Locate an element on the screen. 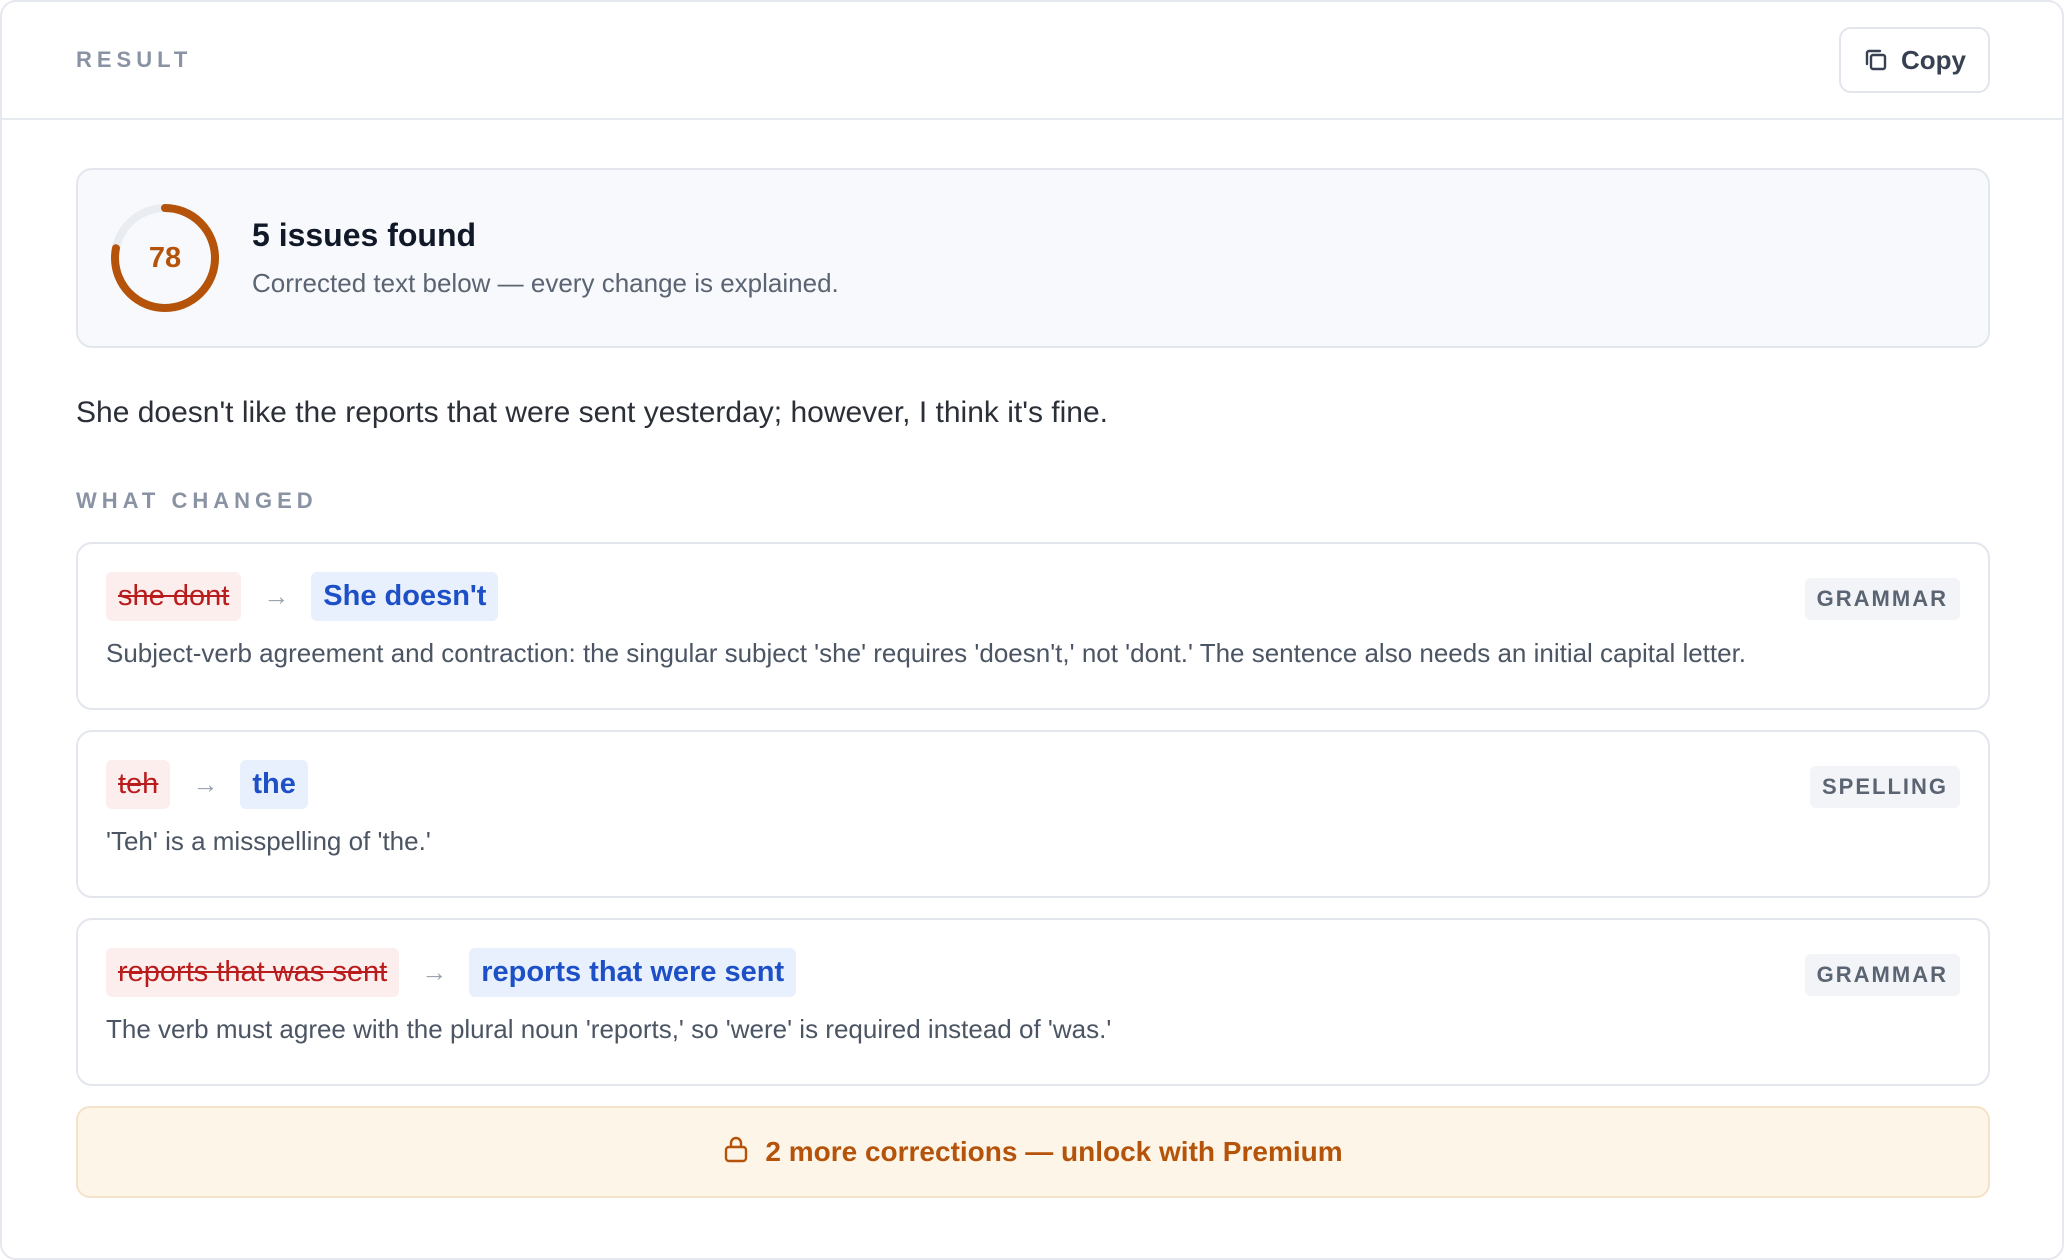 Image resolution: width=2064 pixels, height=1260 pixels. change-diff: she dont → She doesn't is located at coordinates (1033, 596).